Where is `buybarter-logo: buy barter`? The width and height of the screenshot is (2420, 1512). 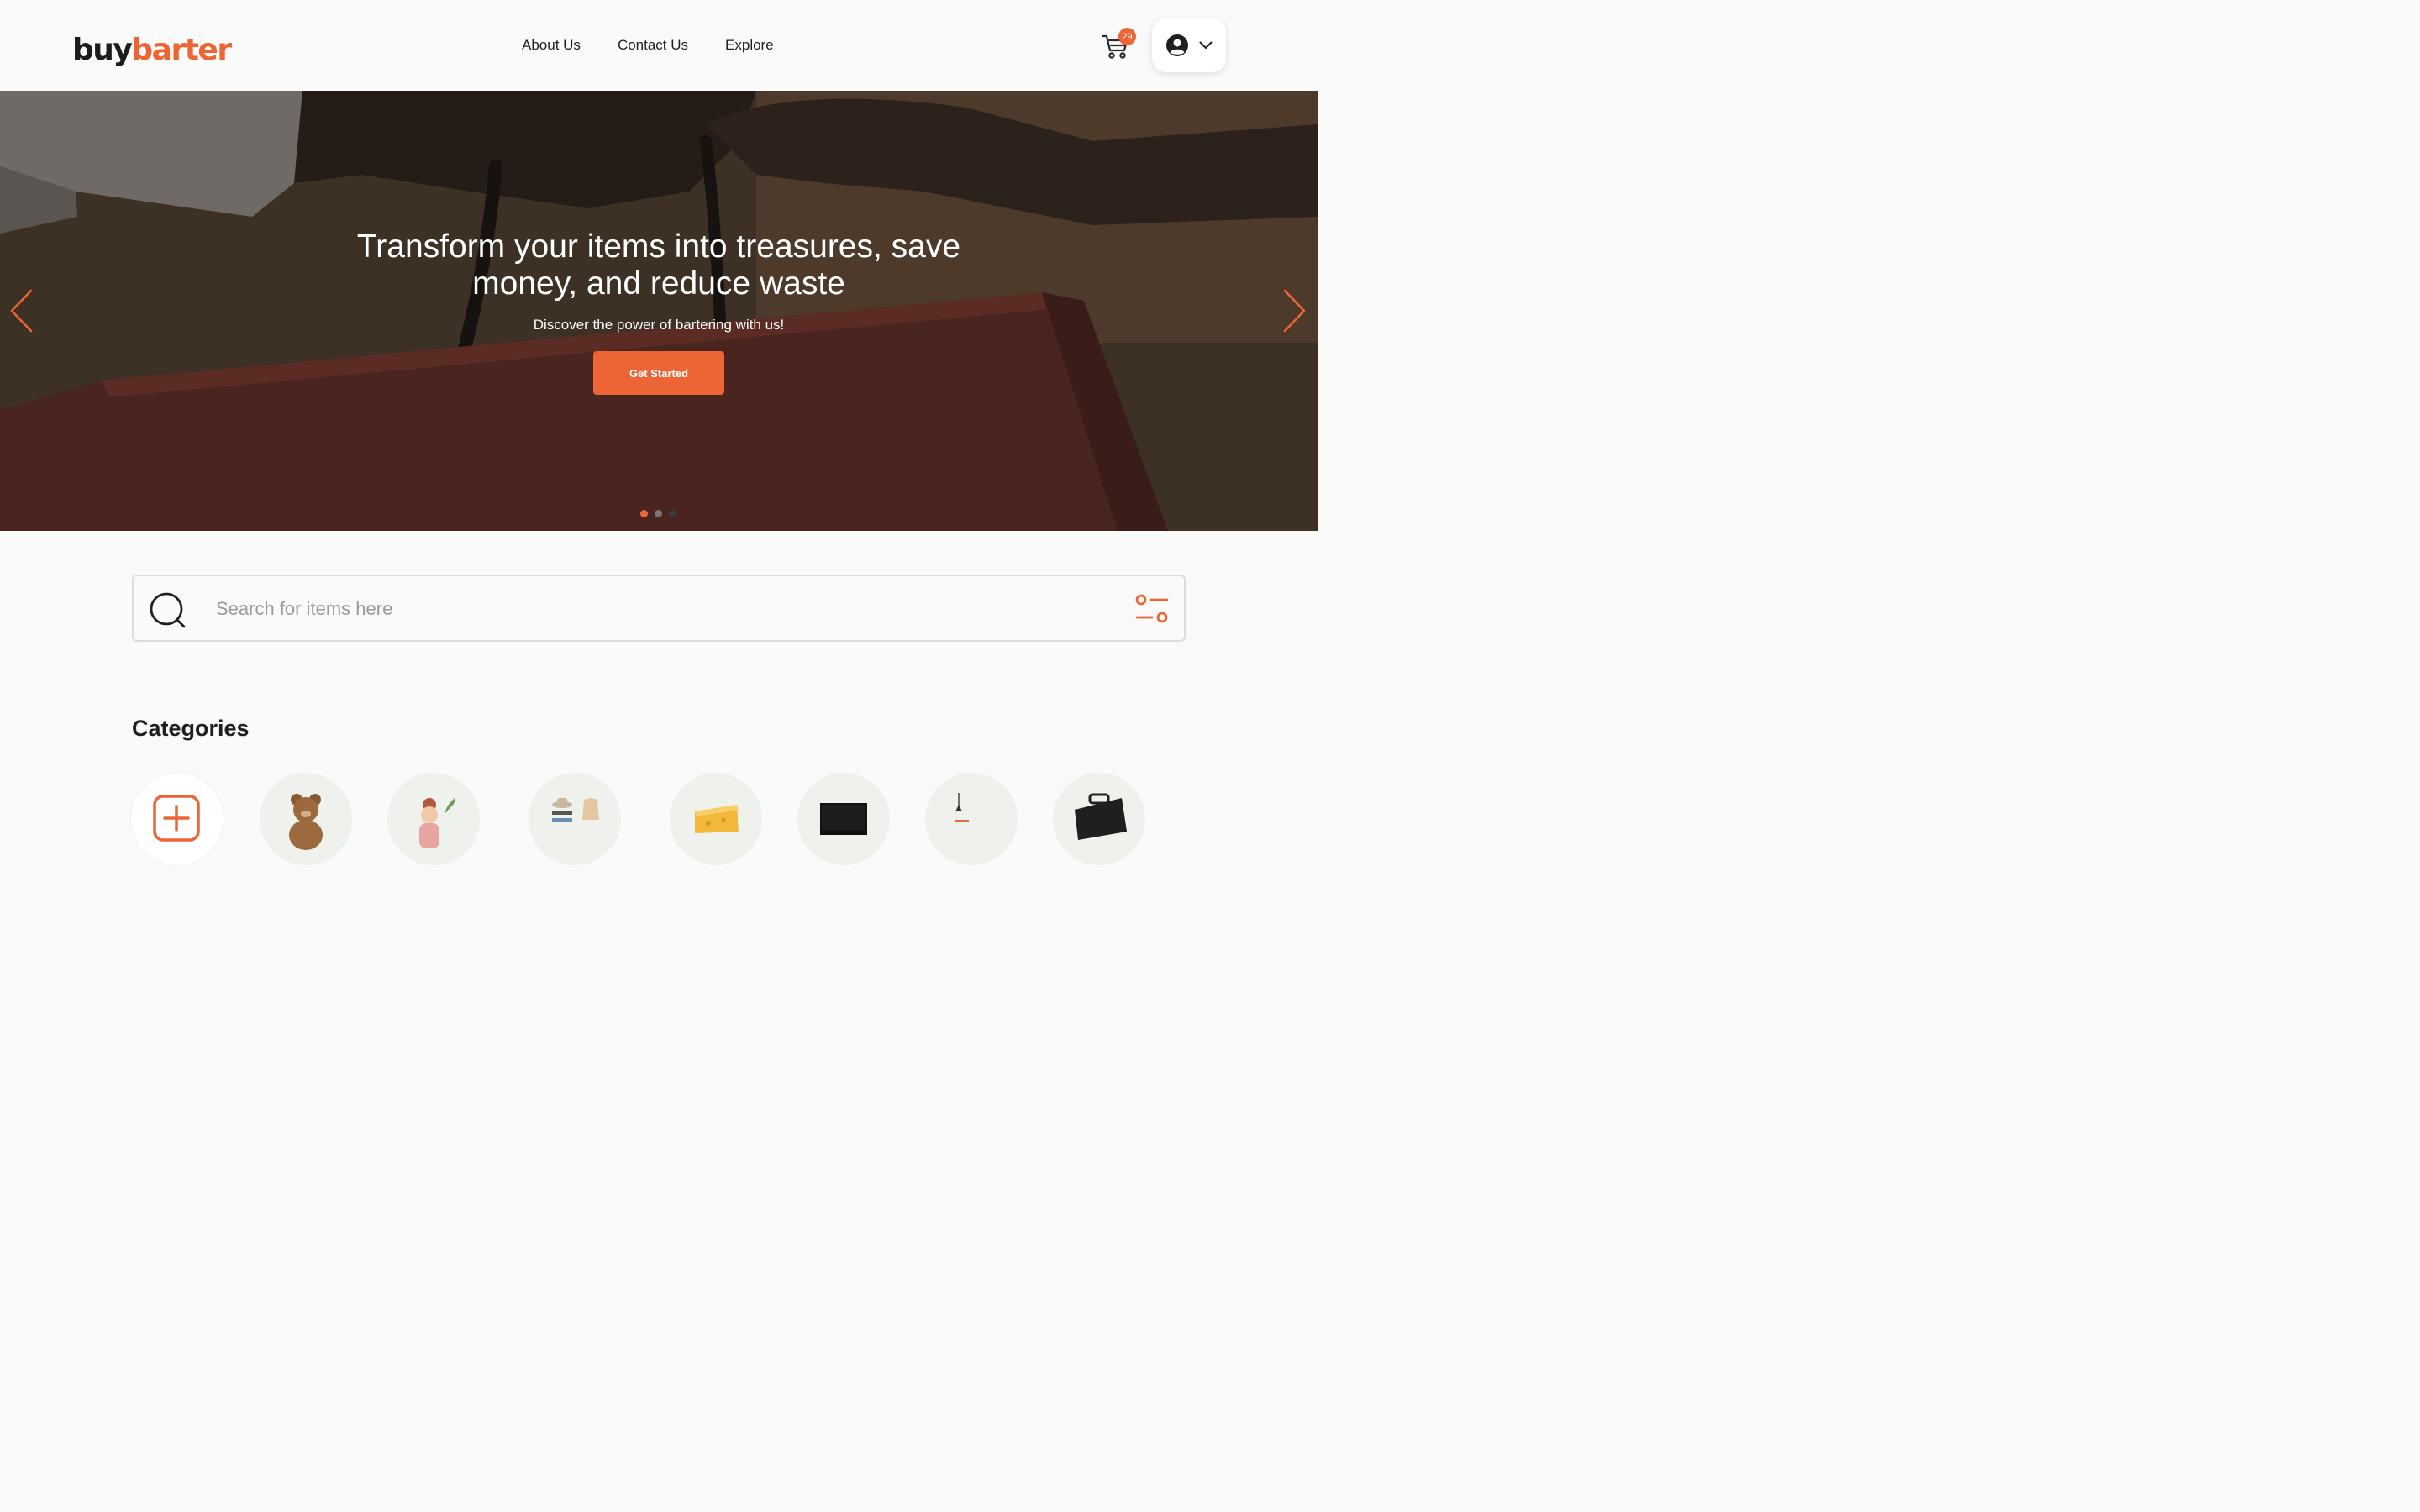
buybarter-logo: buy barter is located at coordinates (152, 46).